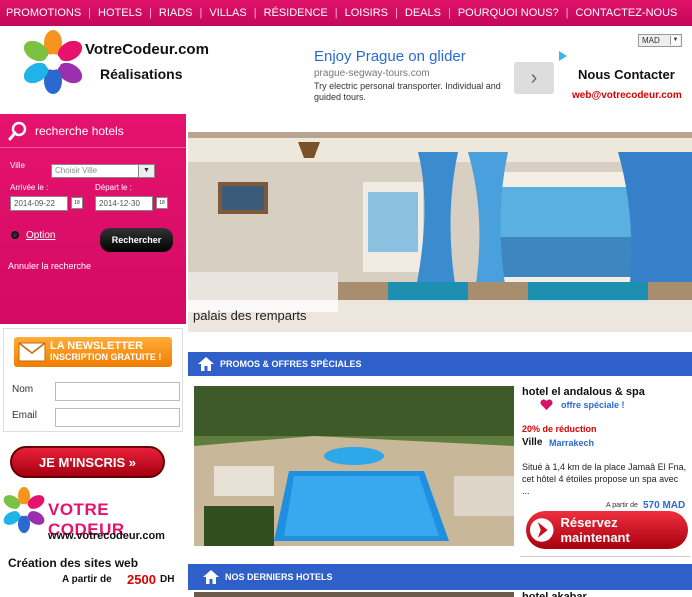 The width and height of the screenshot is (692, 597). I want to click on promo-price-label: A partir de, so click(87, 579).